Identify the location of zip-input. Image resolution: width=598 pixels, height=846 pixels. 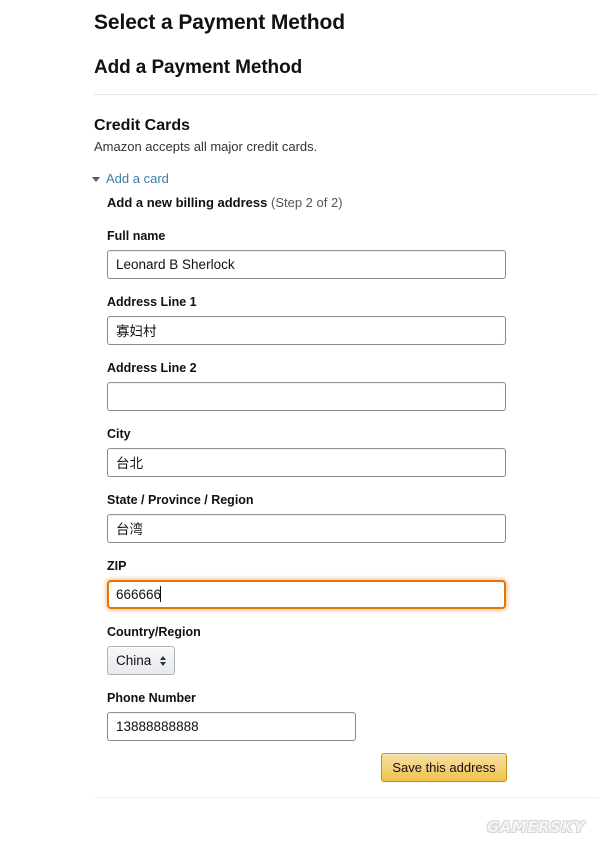
(306, 594).